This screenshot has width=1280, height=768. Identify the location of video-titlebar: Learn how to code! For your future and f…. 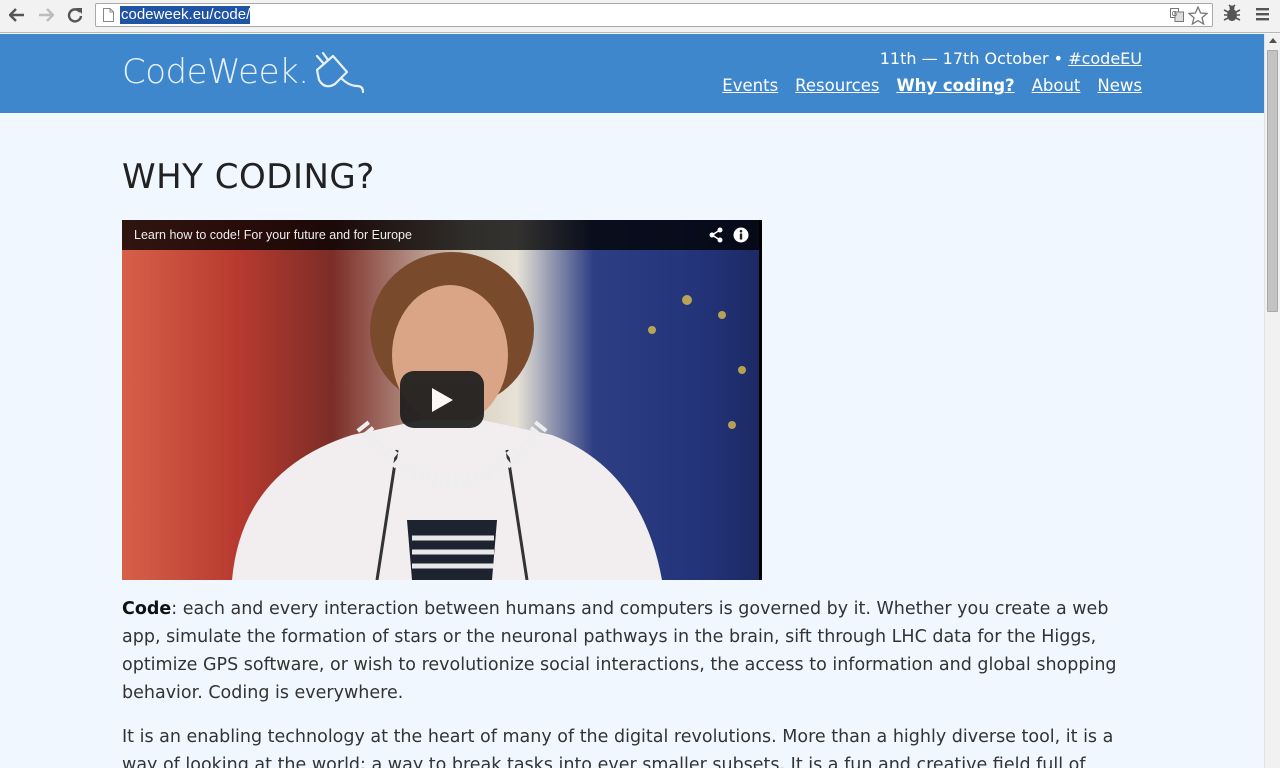
(442, 235).